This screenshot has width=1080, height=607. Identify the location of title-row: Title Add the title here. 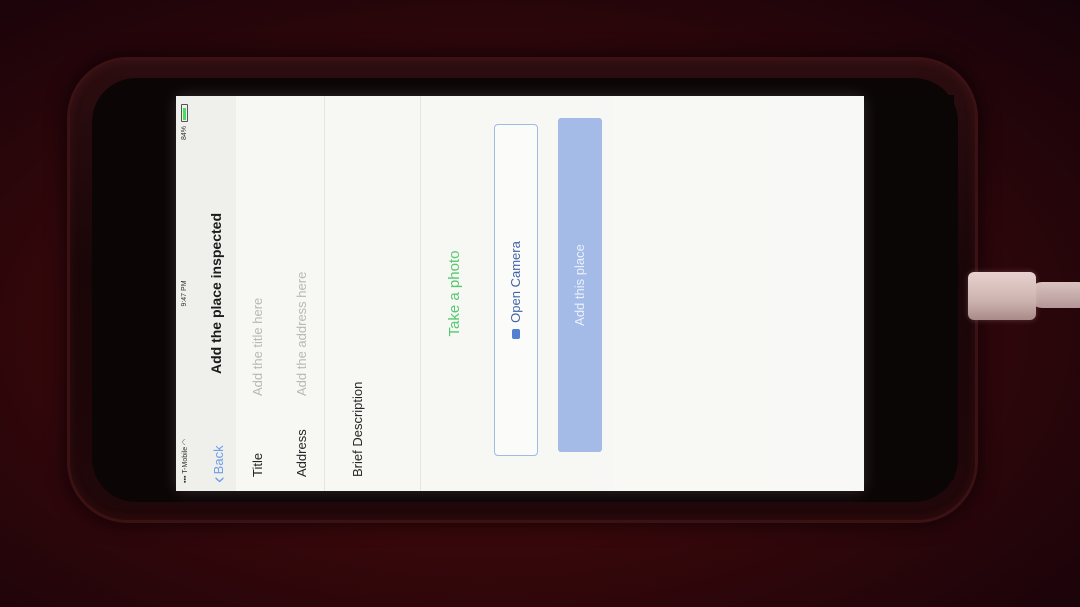
(258, 293).